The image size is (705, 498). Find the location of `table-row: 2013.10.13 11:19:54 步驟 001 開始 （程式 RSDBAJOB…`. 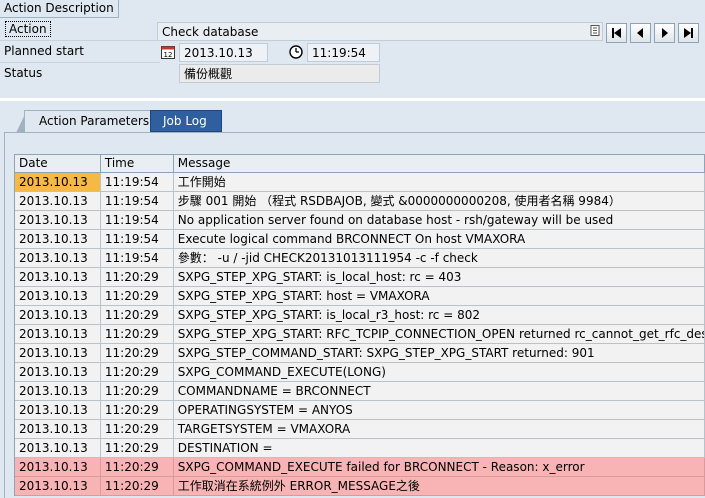

table-row: 2013.10.13 11:19:54 步驟 001 開始 （程式 RSDBAJOB… is located at coordinates (360, 201).